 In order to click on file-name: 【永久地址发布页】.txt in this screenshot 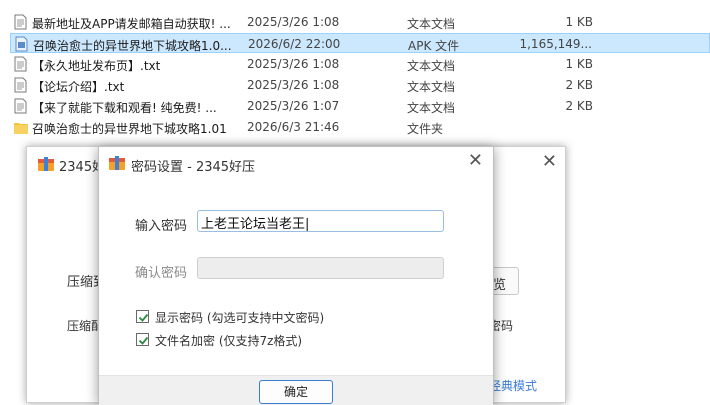, I will do `click(96, 66)`.